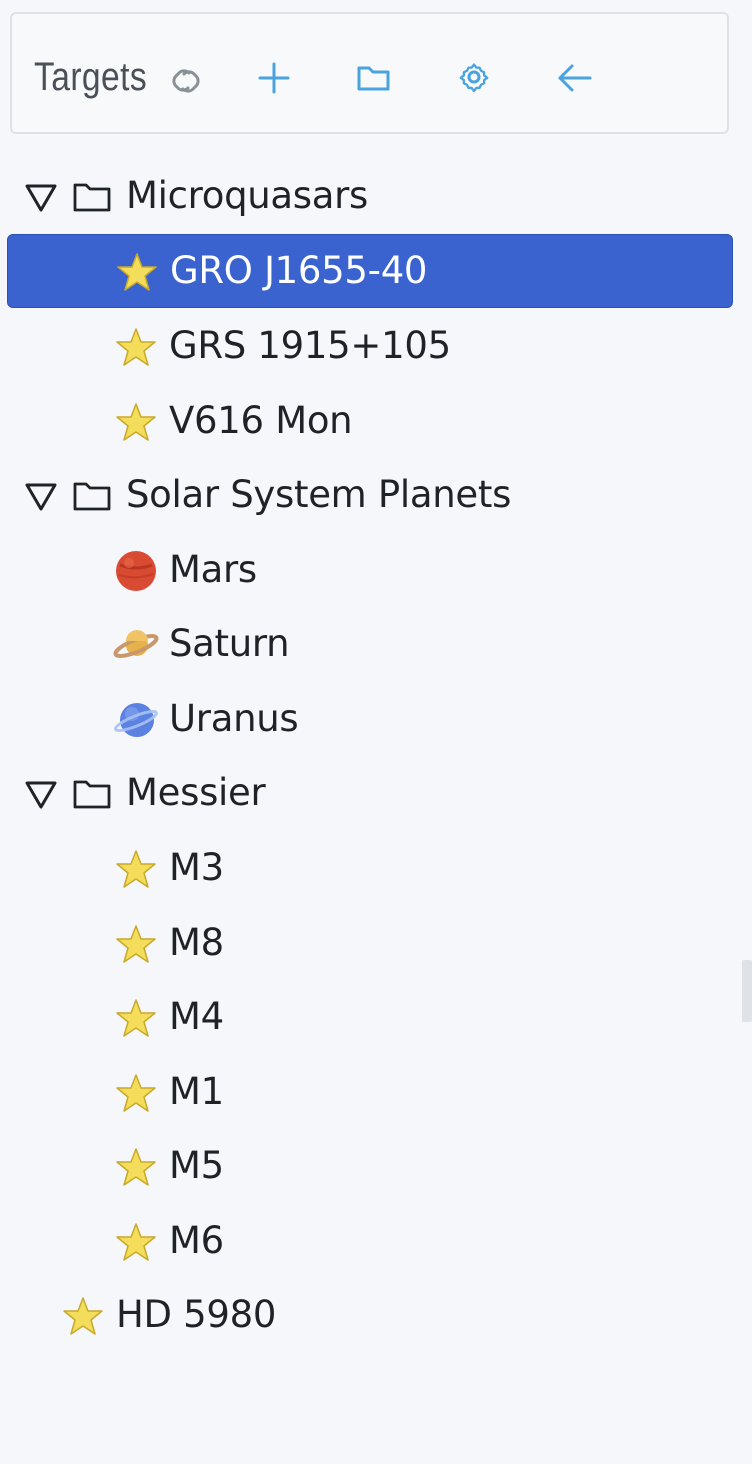  Describe the element at coordinates (376, 422) in the screenshot. I see `tree-item-v616-mon: V616 Mon` at that location.